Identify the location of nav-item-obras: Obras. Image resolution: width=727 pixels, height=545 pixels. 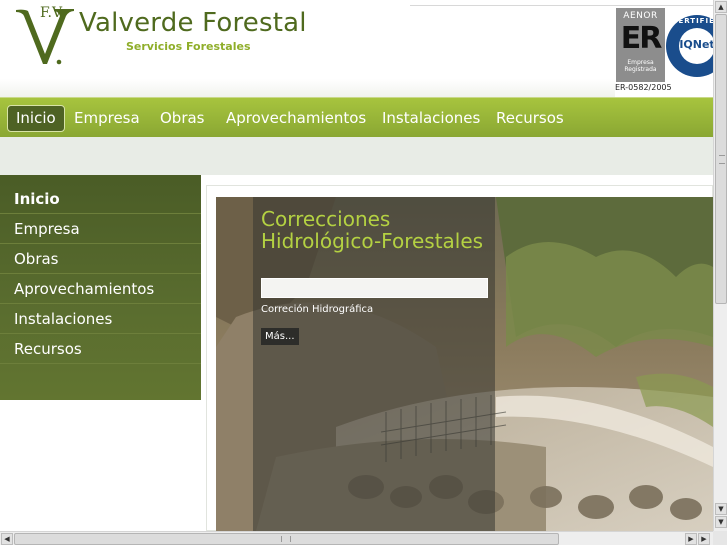
(182, 118).